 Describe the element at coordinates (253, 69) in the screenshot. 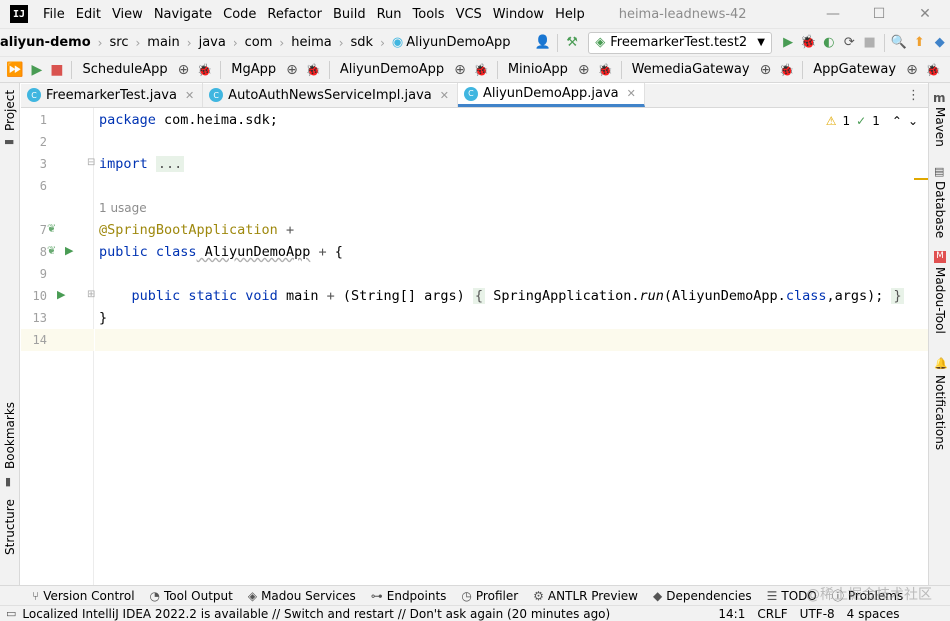

I see `service-mgapp: MgApp` at that location.